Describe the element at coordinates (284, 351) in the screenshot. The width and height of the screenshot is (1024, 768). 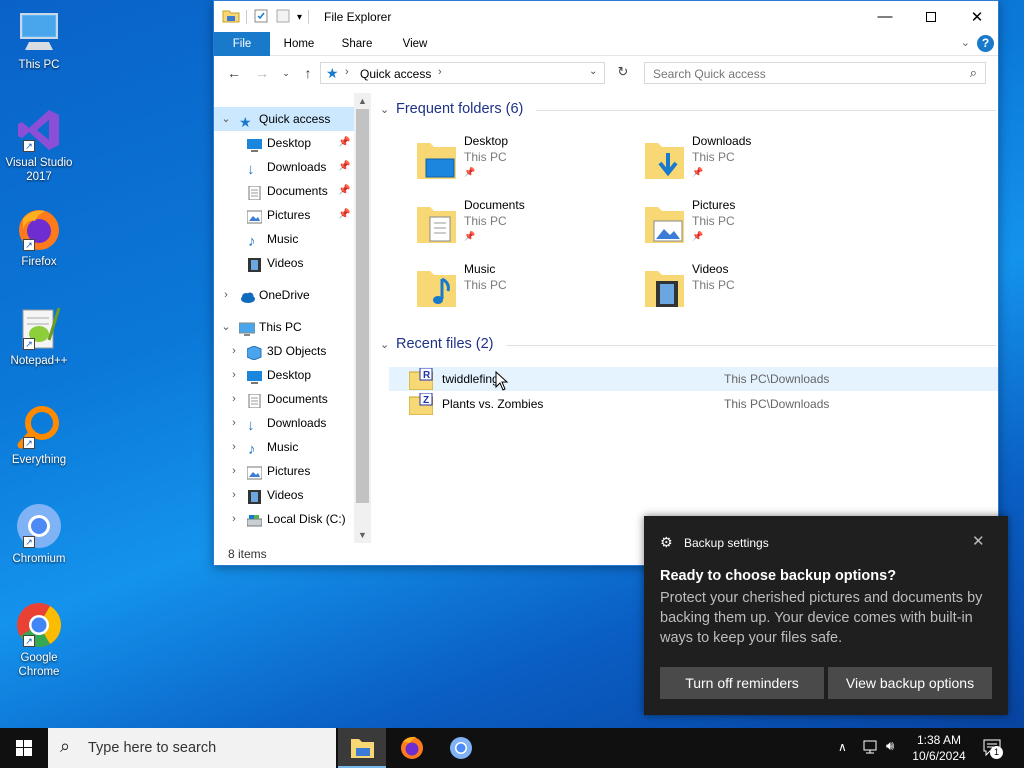
I see `nav-item-3d-objects: › 3D Objects` at that location.